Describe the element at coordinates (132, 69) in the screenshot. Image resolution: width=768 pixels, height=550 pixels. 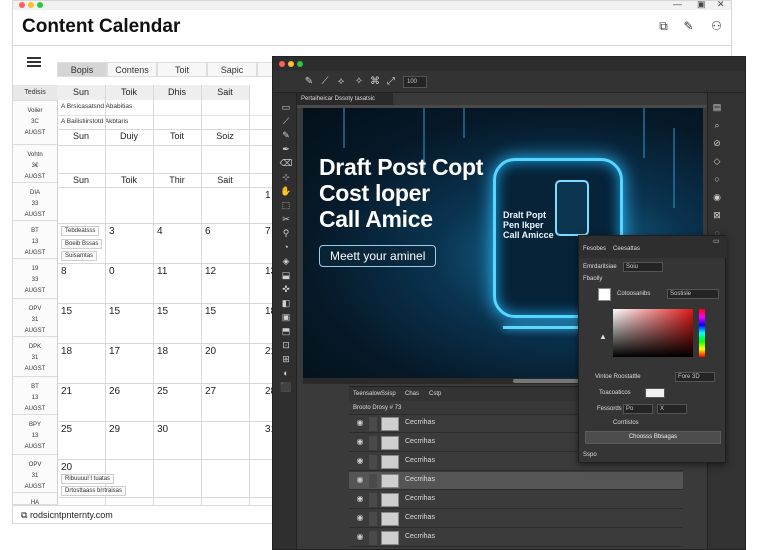
I see `tab-contens: Contens` at that location.